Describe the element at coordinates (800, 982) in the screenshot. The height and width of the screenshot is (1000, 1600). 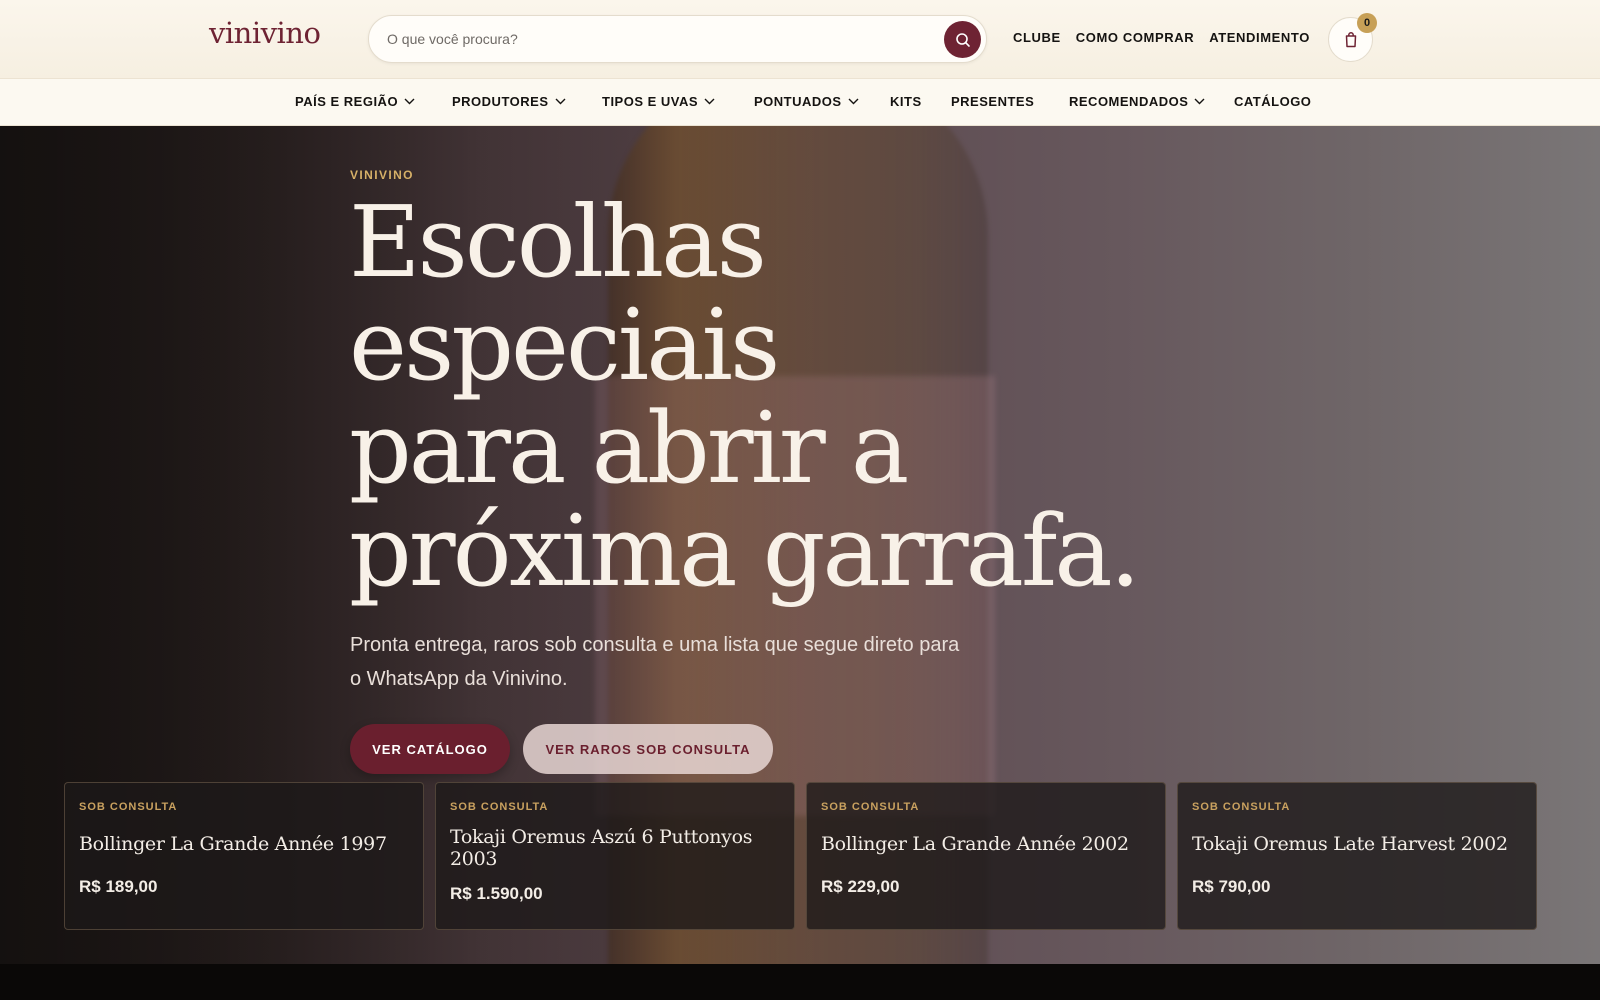
I see `page-bottom-strip` at that location.